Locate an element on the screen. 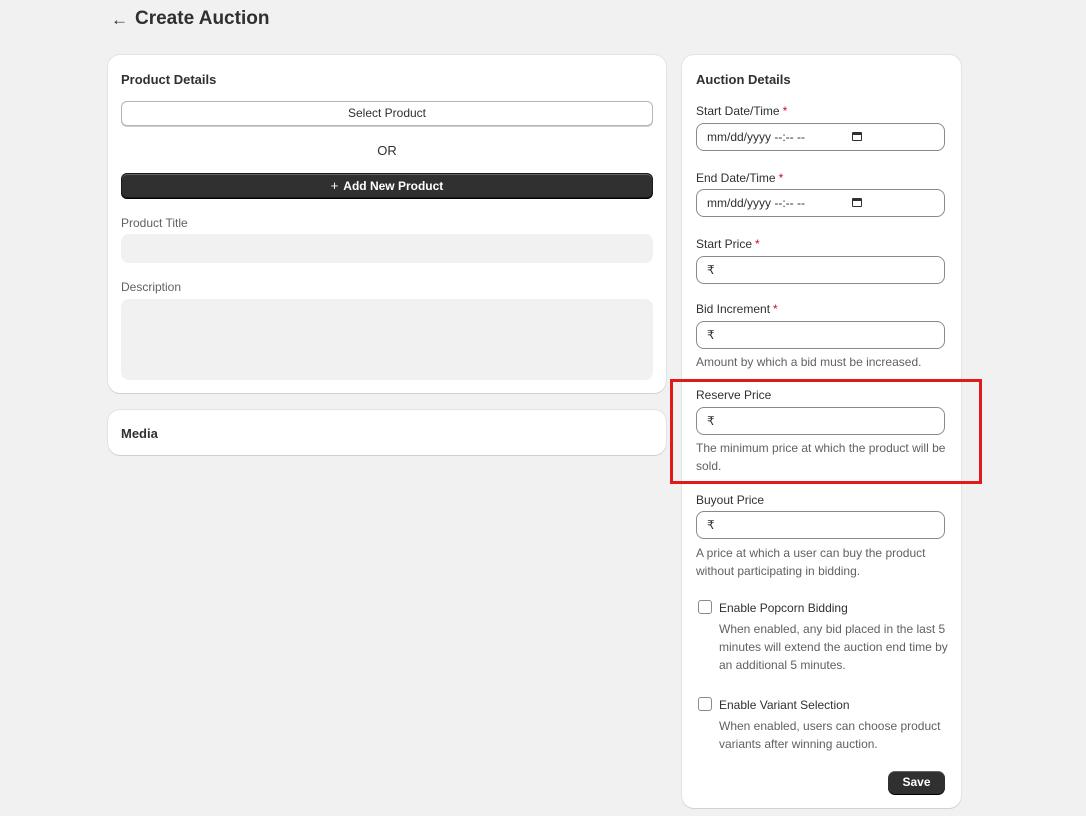 This screenshot has width=1086, height=816. page-title: Create Auction is located at coordinates (202, 18).